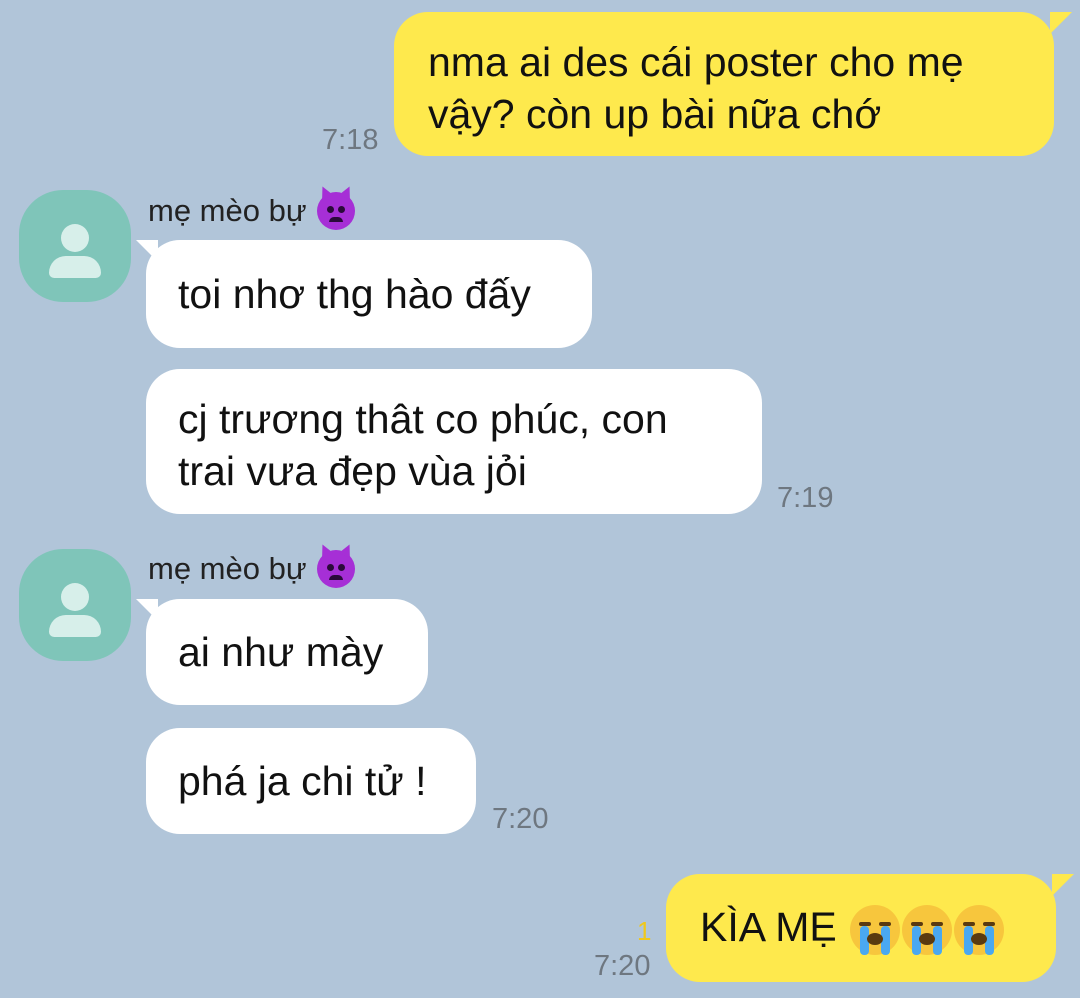 This screenshot has width=1080, height=998. I want to click on message-text-line: nma ai des cái poster cho mẹ, so click(696, 62).